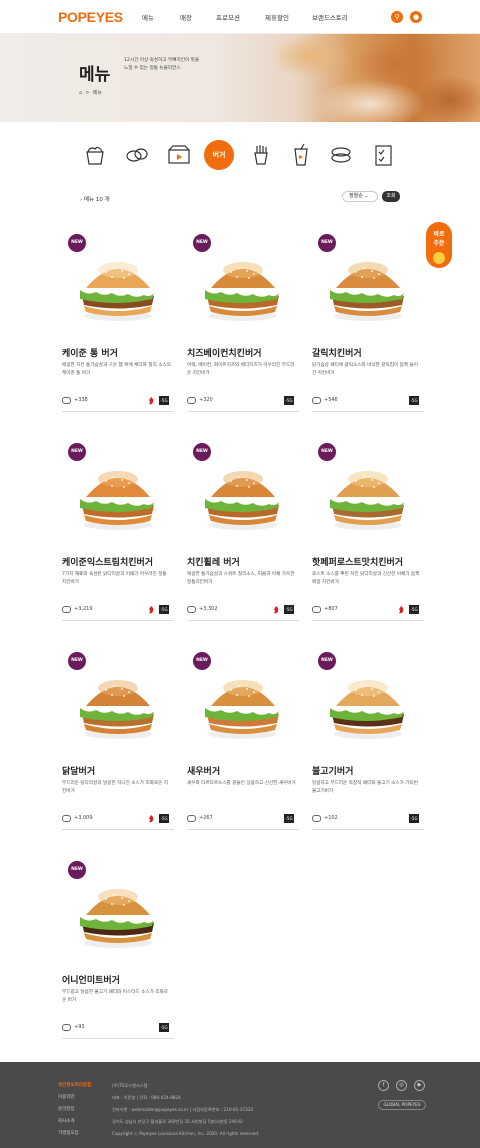  I want to click on footer-link-terms: 이용약관, so click(74, 1098).